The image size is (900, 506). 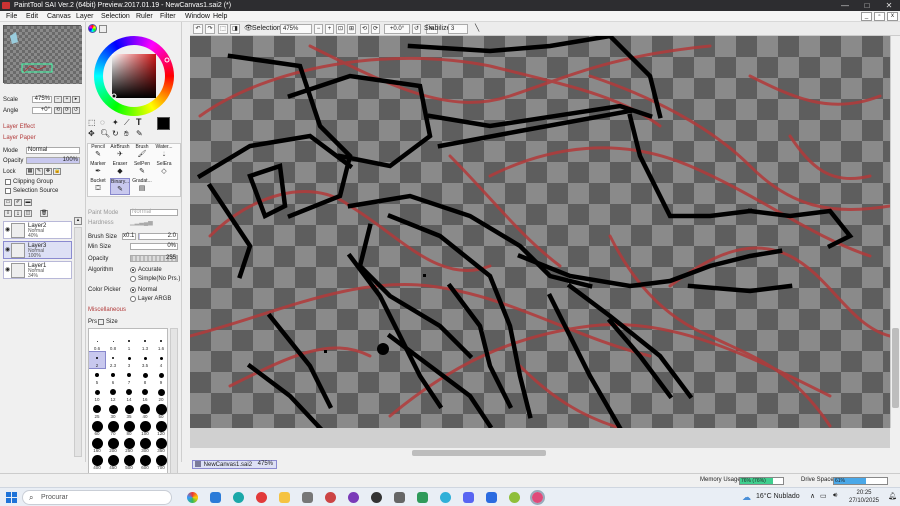 What do you see at coordinates (145, 377) in the screenshot?
I see `brush-size-cell: 8` at bounding box center [145, 377].